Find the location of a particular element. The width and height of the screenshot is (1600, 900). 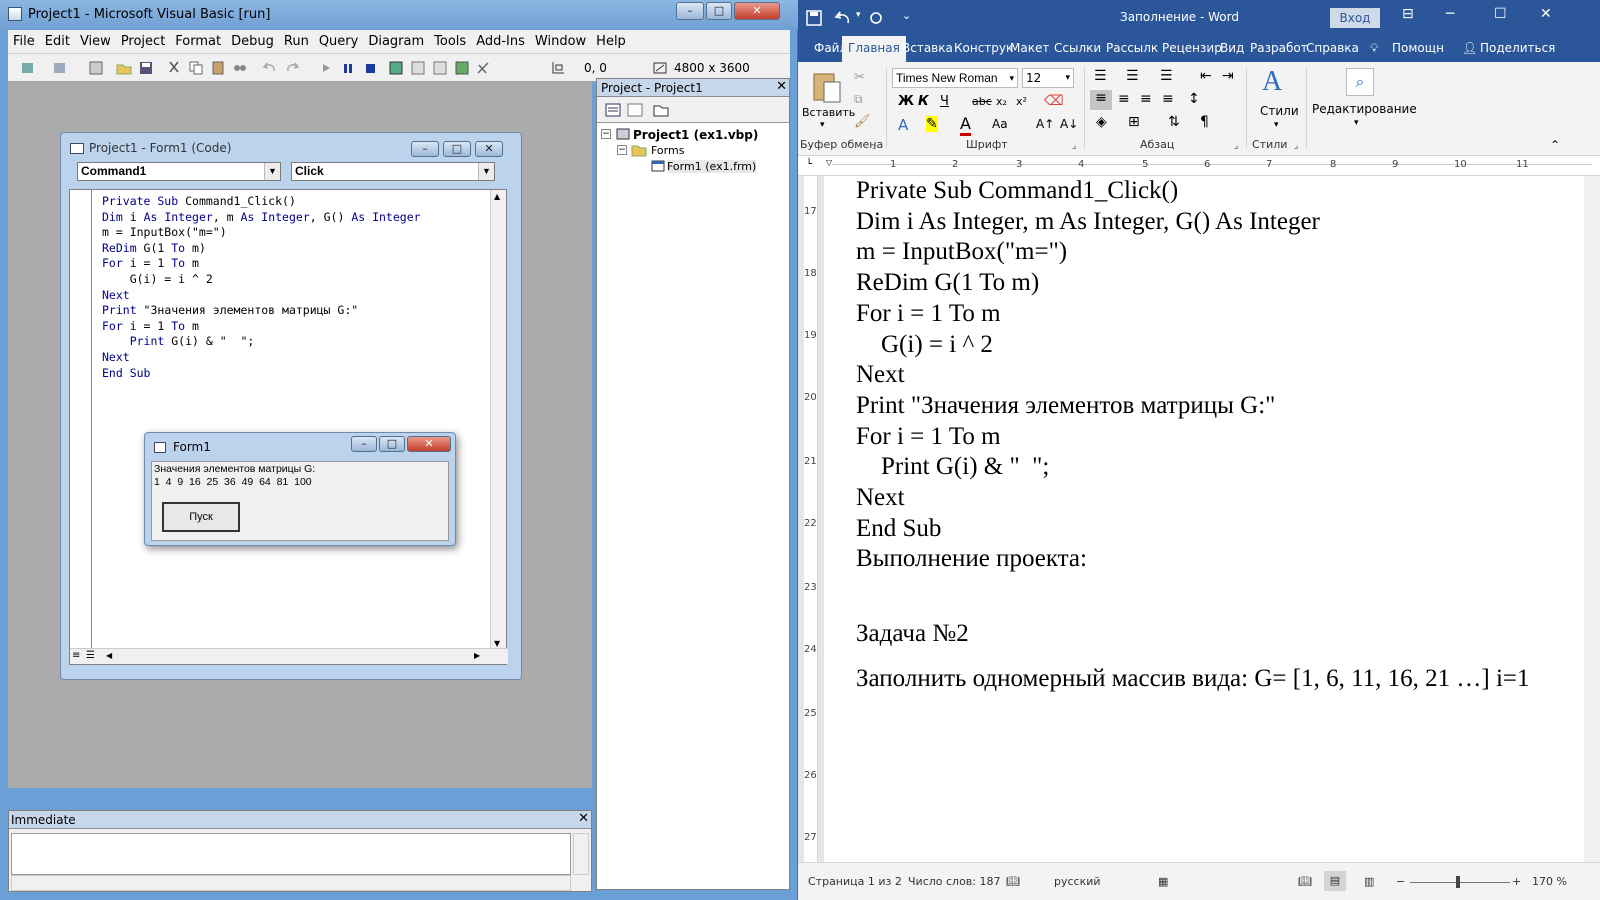

document-scrollbar is located at coordinates (1592, 519).